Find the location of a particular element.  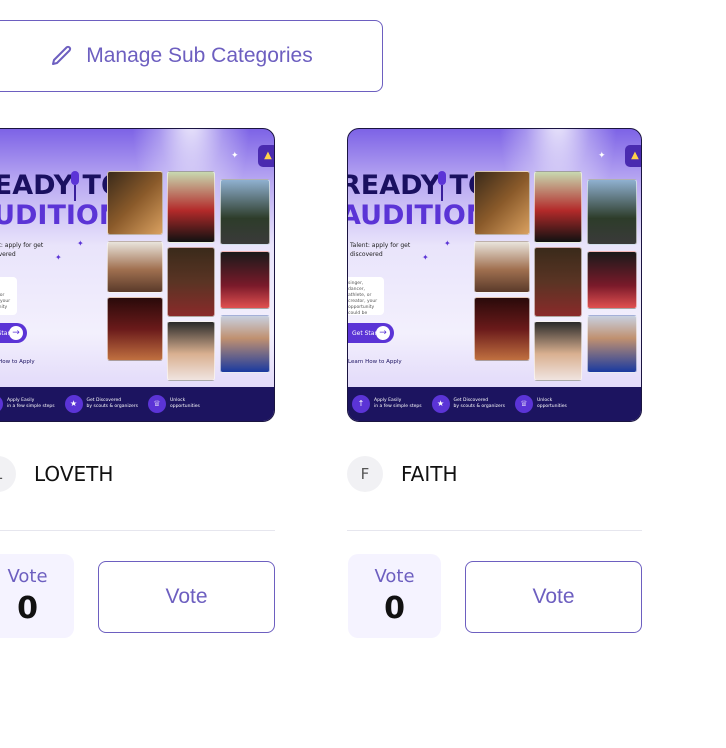

contestant-info: F FAITH is located at coordinates (402, 474).